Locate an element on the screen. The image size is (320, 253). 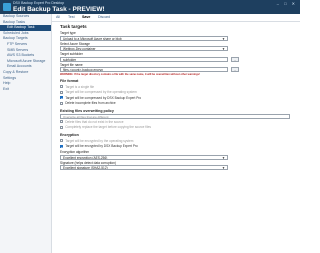
target-subfolder-input: subfolder is located at coordinates (144, 59).